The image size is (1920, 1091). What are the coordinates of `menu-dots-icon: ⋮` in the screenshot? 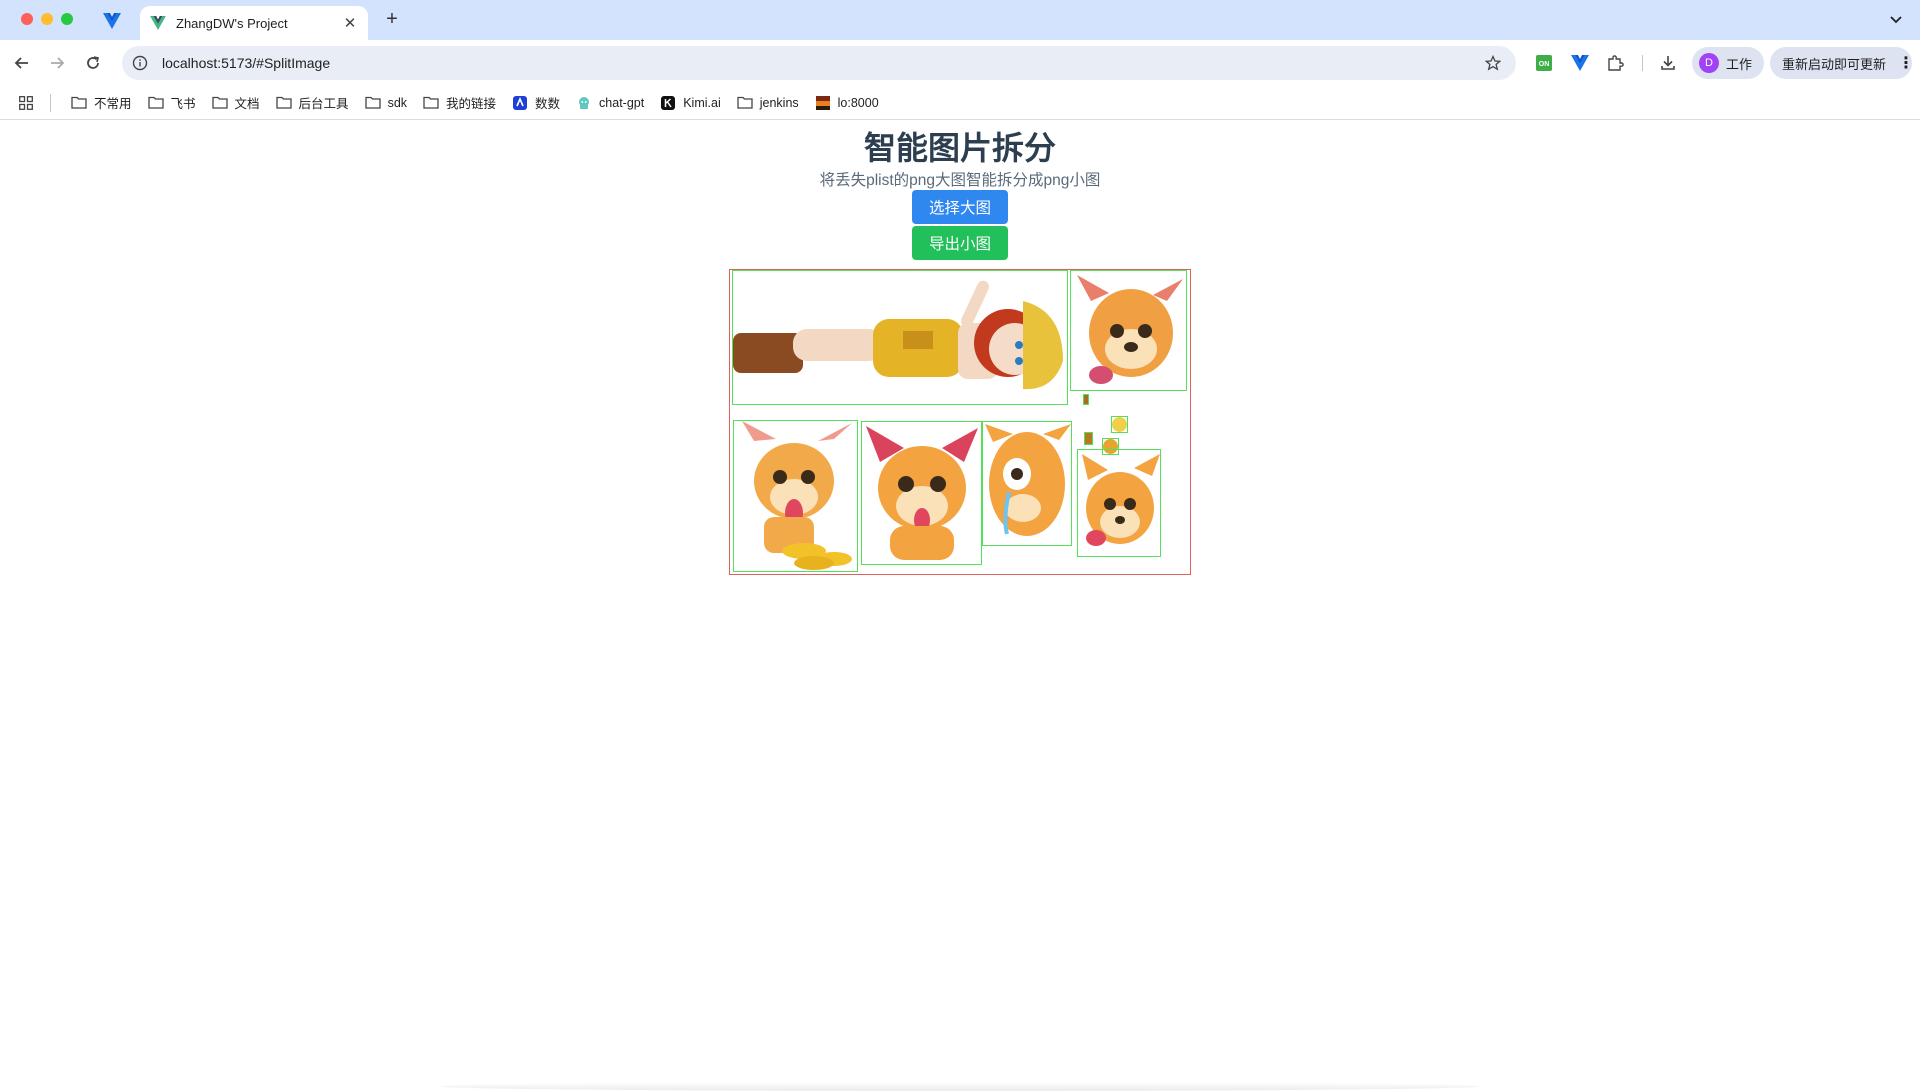 It's located at (1906, 63).